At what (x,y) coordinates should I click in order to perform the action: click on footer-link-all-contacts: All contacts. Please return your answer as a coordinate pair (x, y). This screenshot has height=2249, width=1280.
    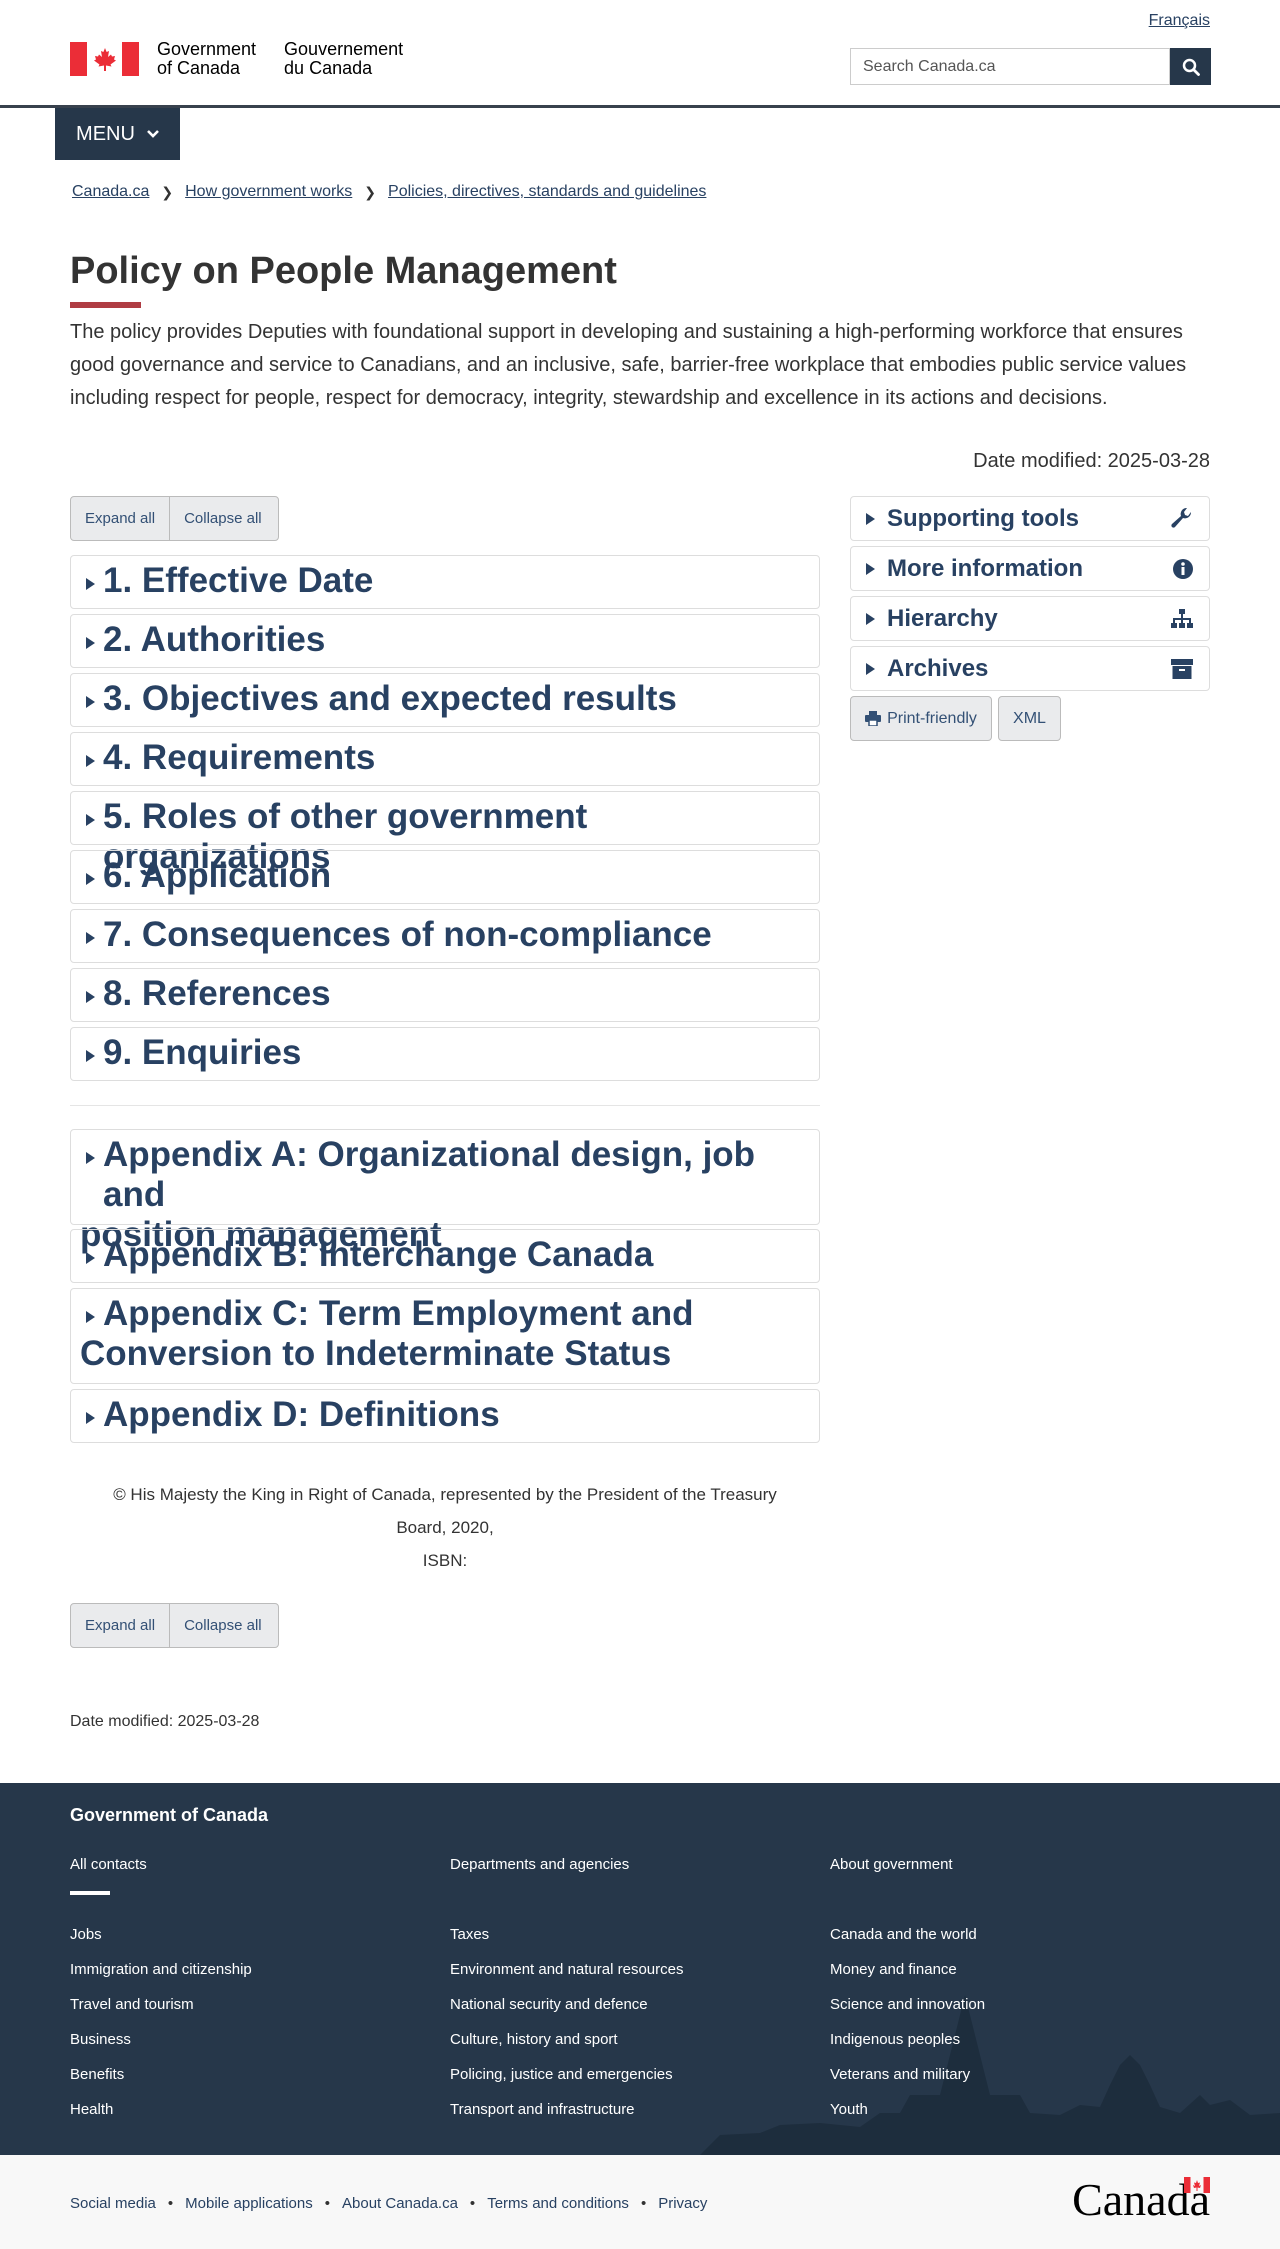
    Looking at the image, I should click on (108, 1864).